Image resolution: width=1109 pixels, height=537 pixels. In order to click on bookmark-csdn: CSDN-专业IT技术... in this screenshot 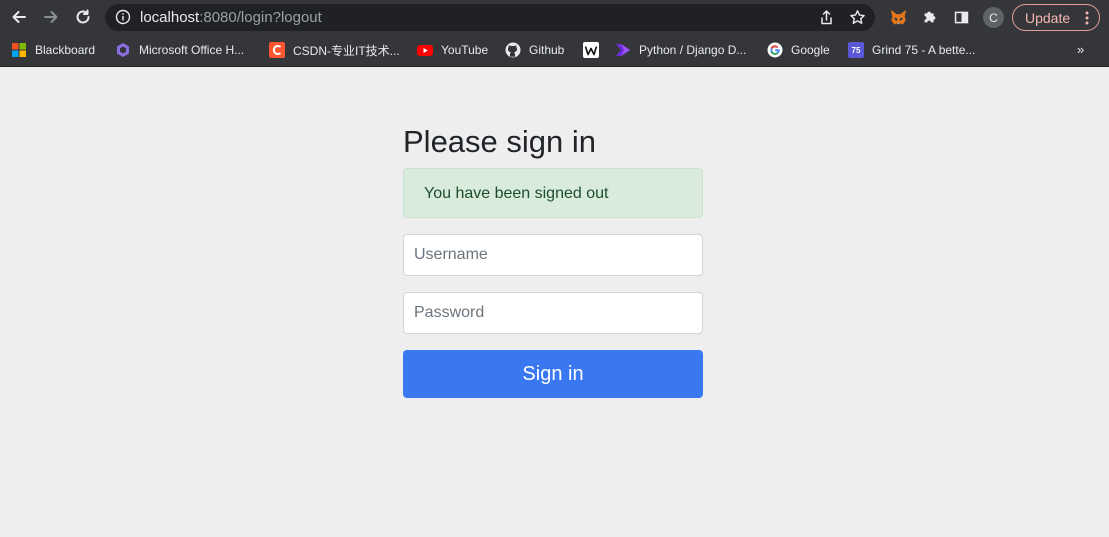, I will do `click(334, 50)`.